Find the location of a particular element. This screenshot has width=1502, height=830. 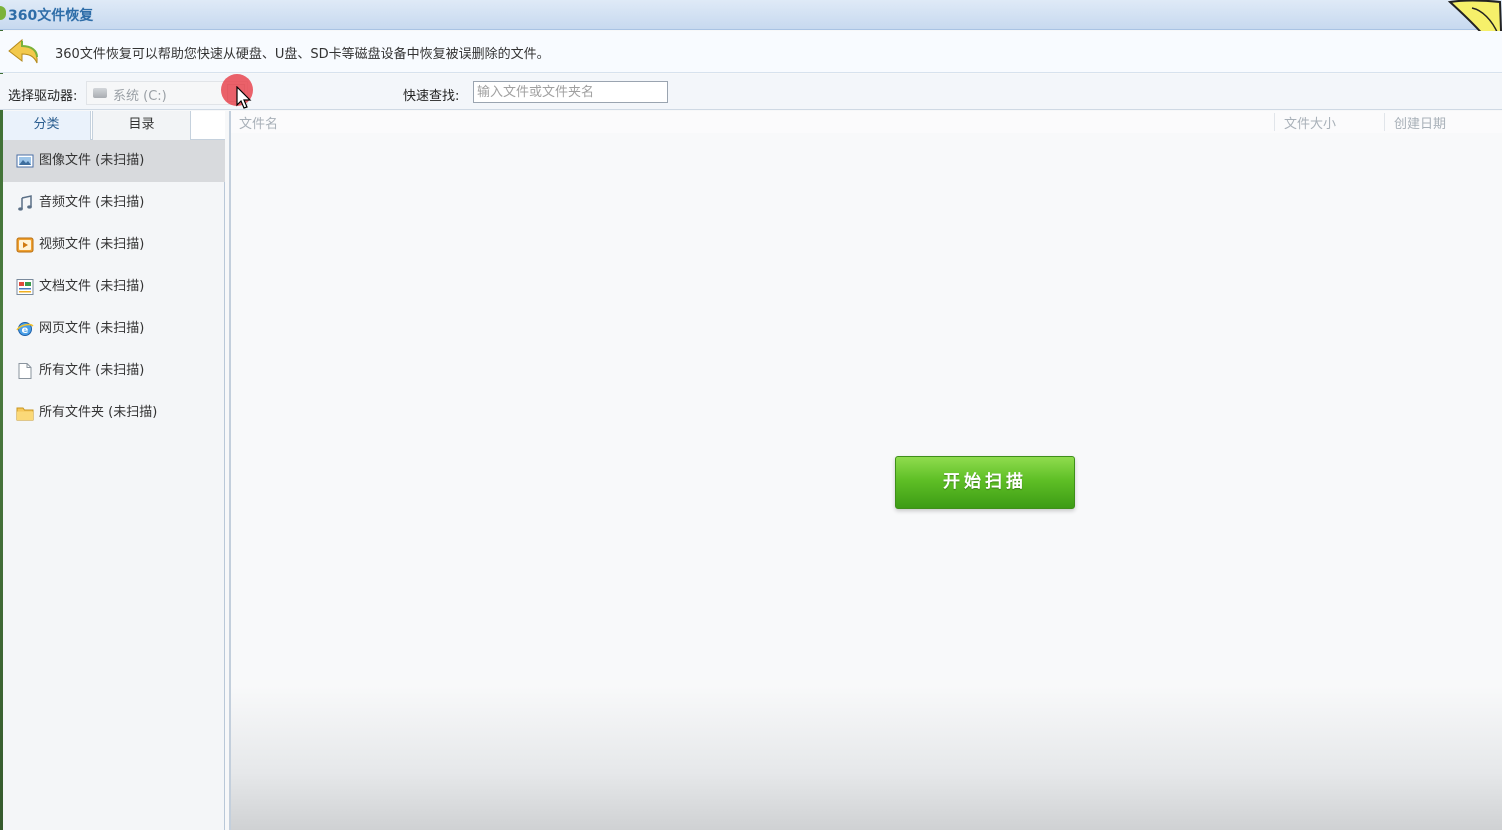

sidebar-item-documents: 文档文件 (未扫描) is located at coordinates (114, 287).